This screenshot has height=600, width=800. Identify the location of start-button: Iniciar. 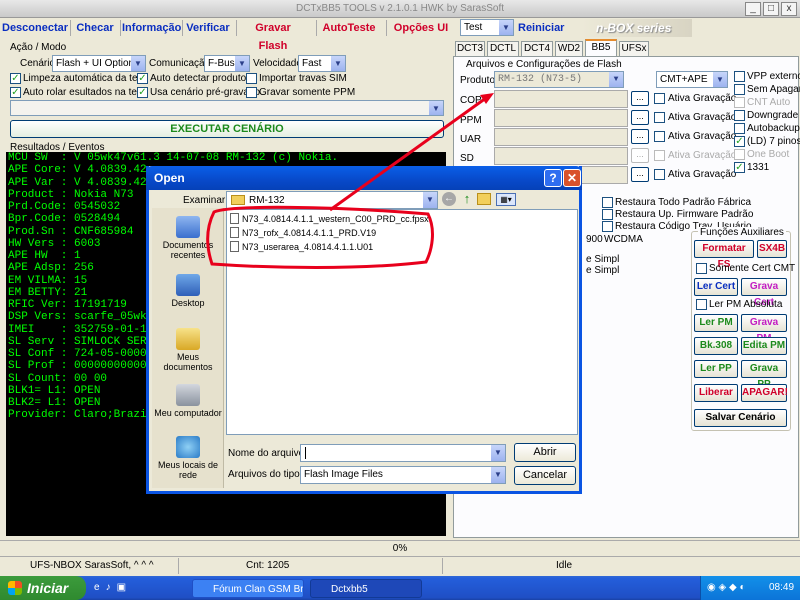
(43, 588).